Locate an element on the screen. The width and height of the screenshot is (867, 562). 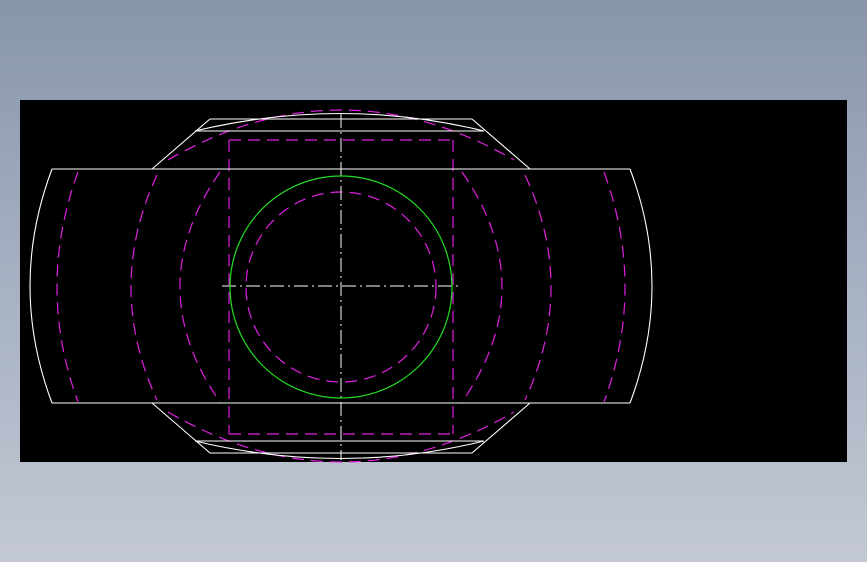
hidden-right-end-arc is located at coordinates (614, 287).